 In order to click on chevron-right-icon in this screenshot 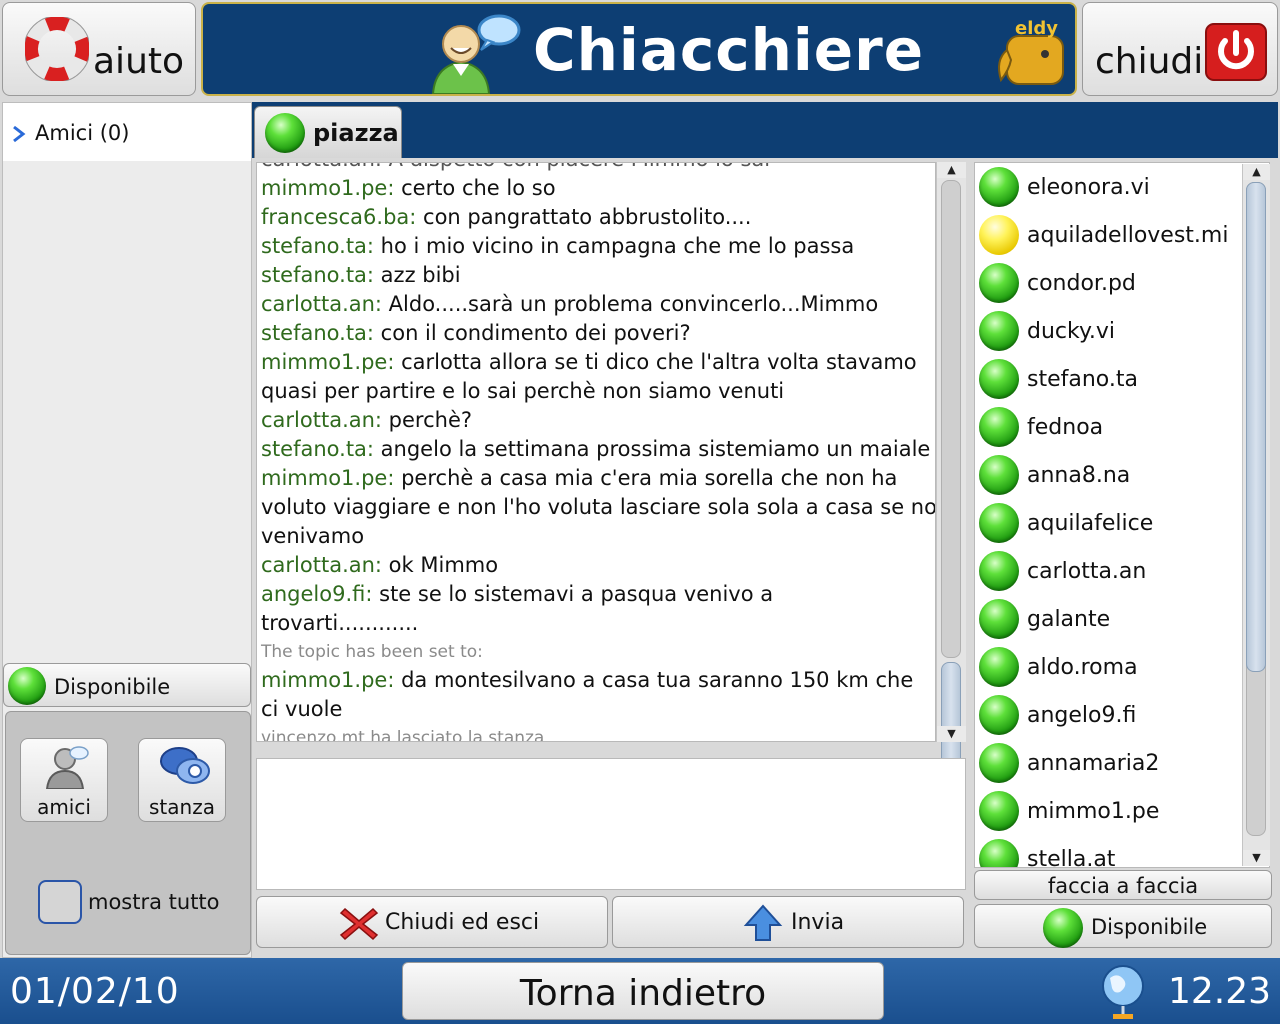, I will do `click(19, 134)`.